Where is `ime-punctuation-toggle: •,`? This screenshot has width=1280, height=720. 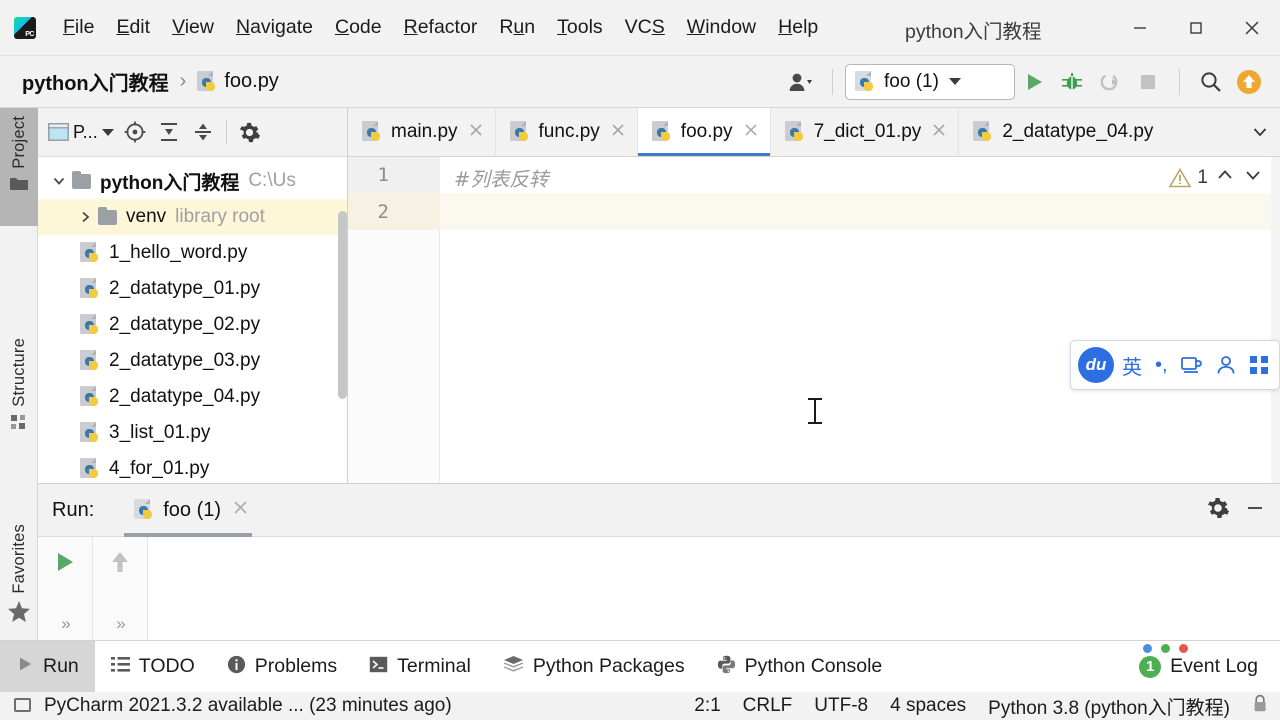 ime-punctuation-toggle: •, is located at coordinates (1161, 365).